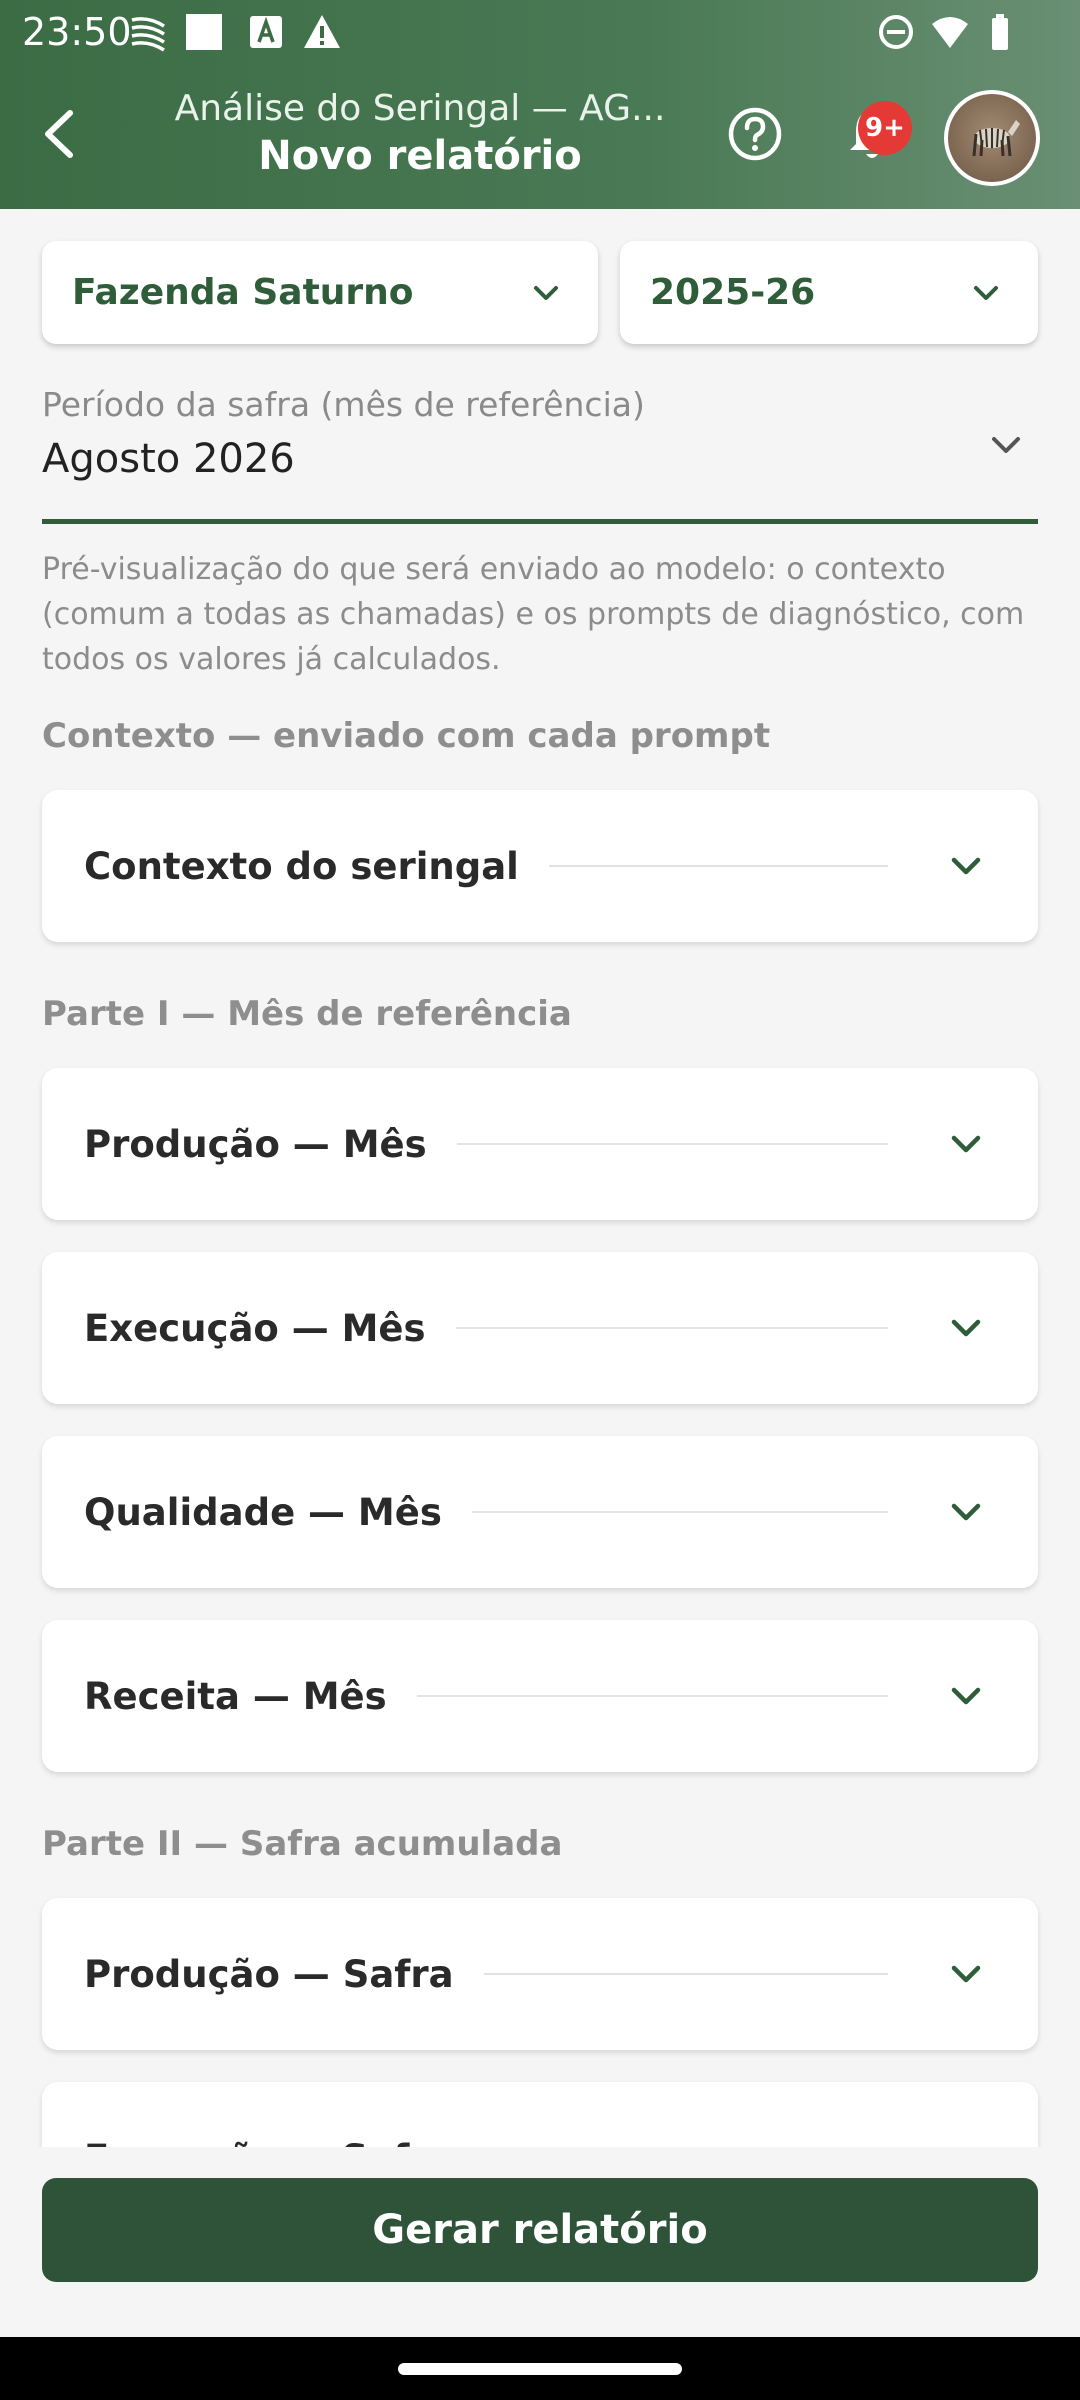  Describe the element at coordinates (266, 32) in the screenshot. I see `text-a-icon` at that location.